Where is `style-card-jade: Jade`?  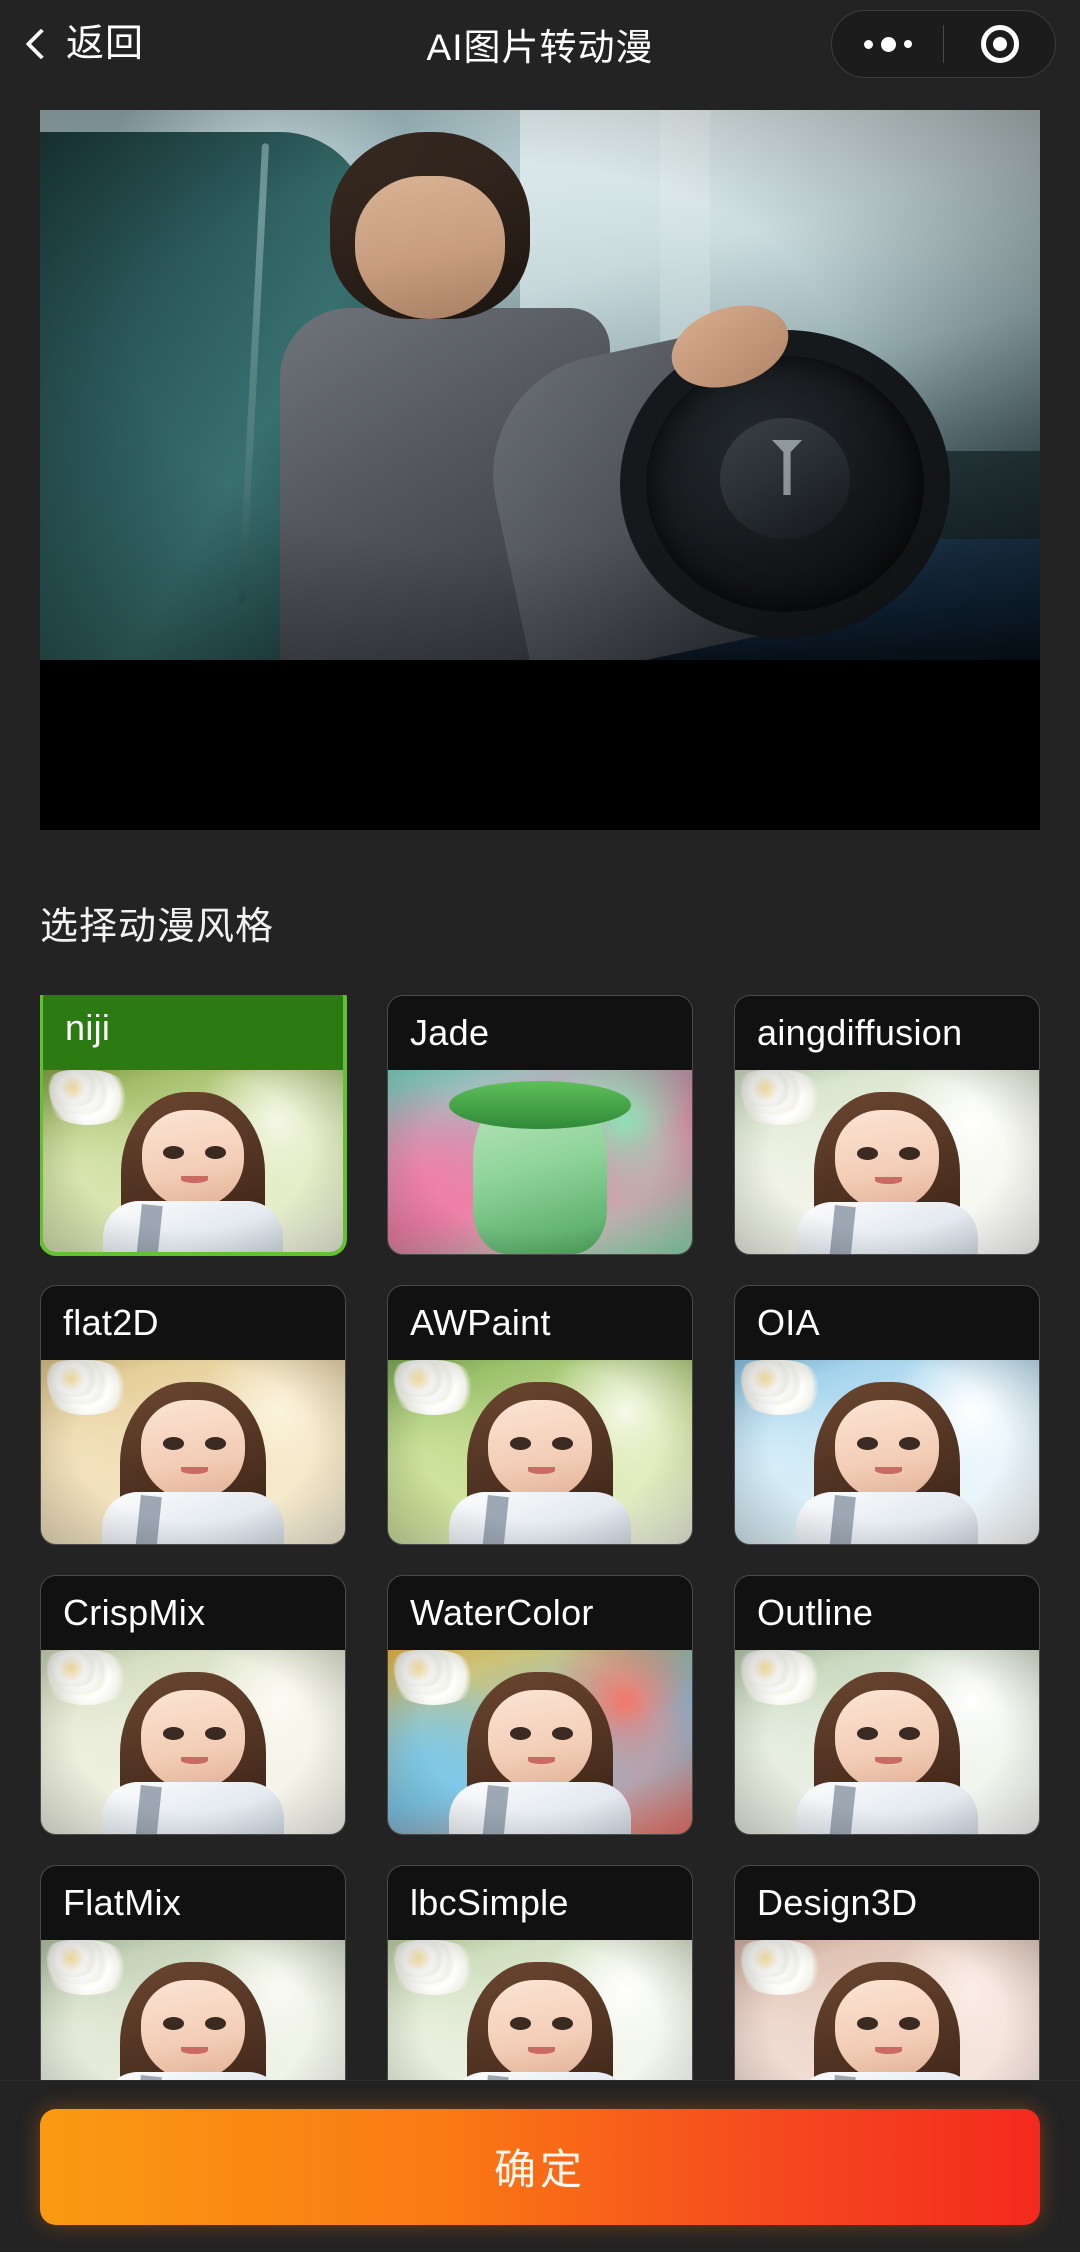 style-card-jade: Jade is located at coordinates (540, 1125).